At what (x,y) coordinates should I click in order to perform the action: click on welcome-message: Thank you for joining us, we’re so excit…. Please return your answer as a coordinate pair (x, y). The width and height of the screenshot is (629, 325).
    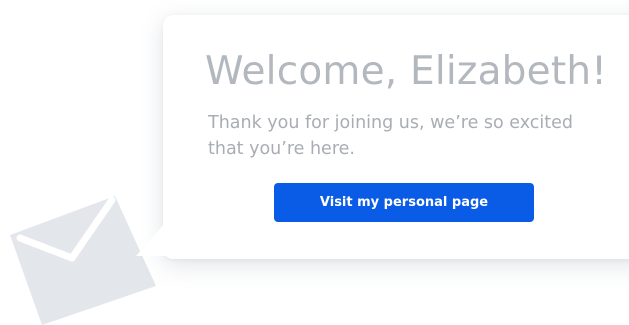
    Looking at the image, I should click on (391, 136).